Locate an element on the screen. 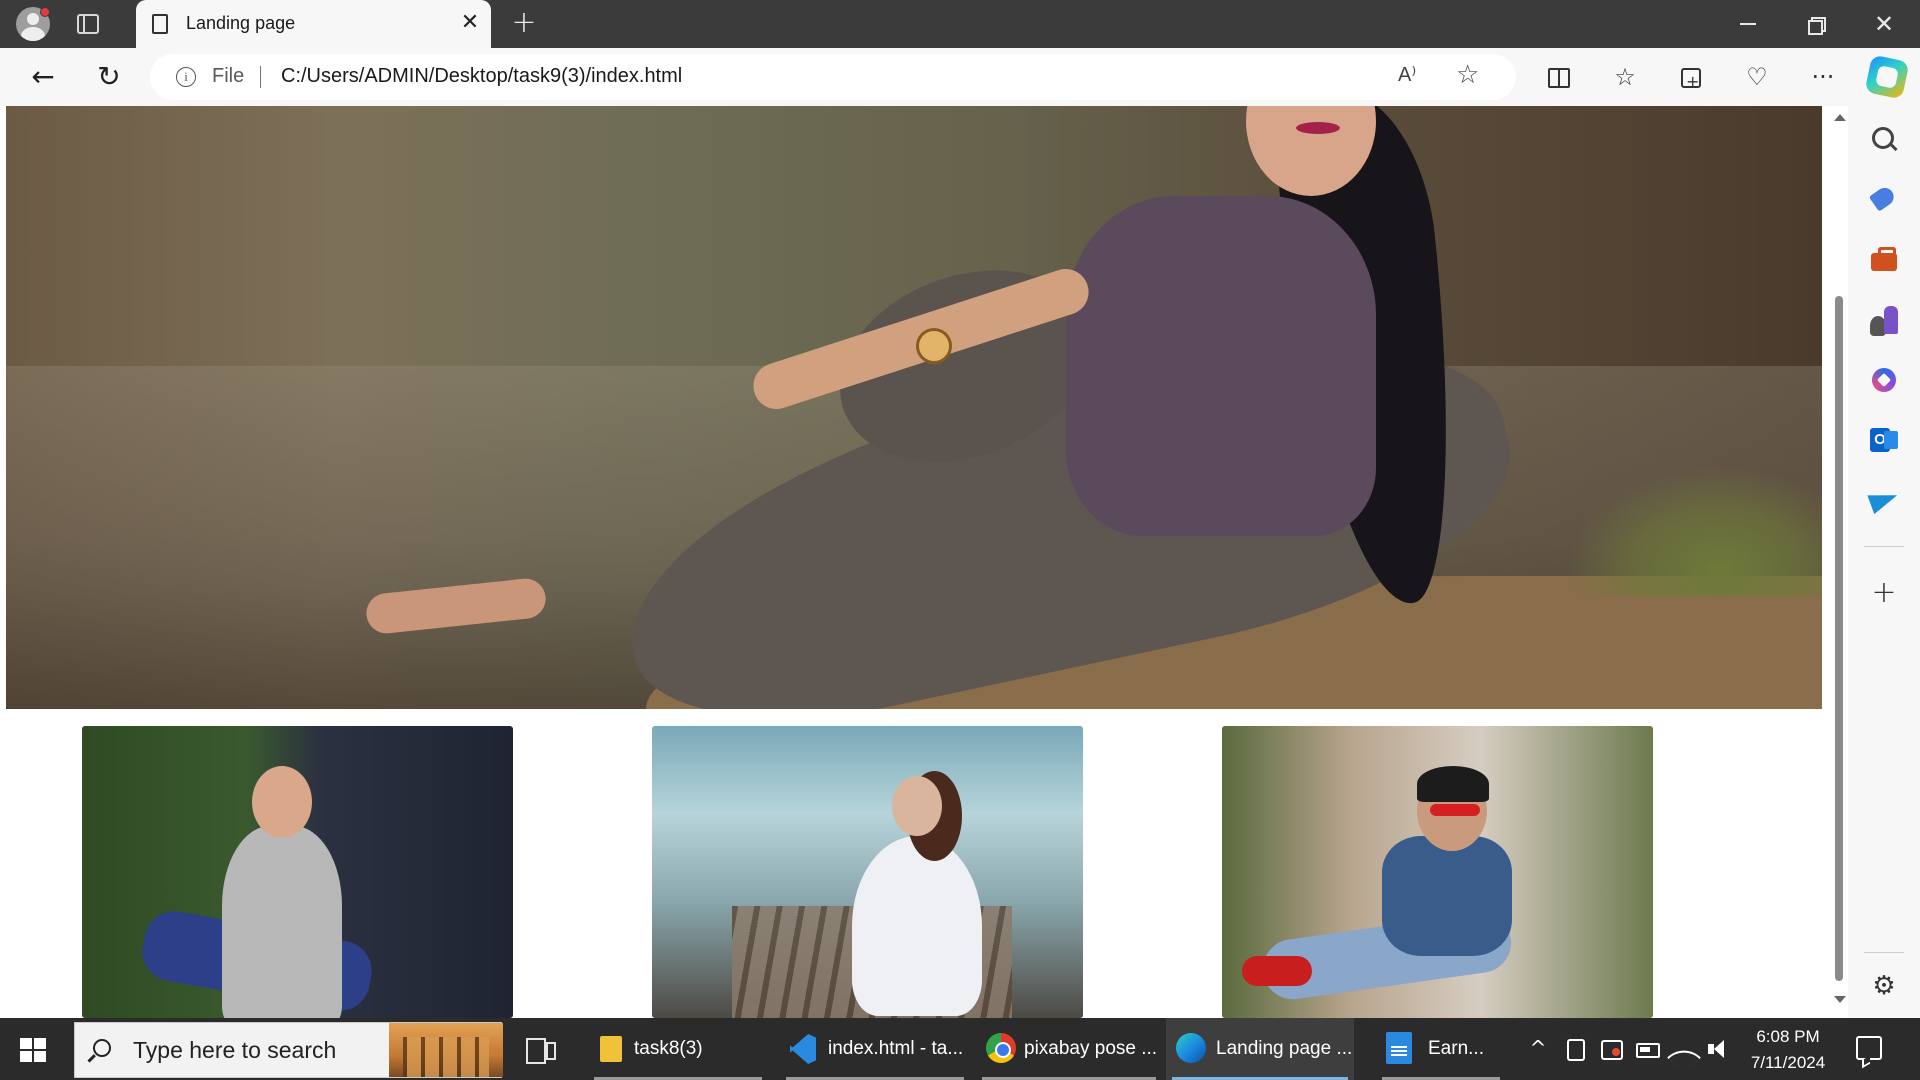  search-placeholder: Type here to search is located at coordinates (235, 1050).